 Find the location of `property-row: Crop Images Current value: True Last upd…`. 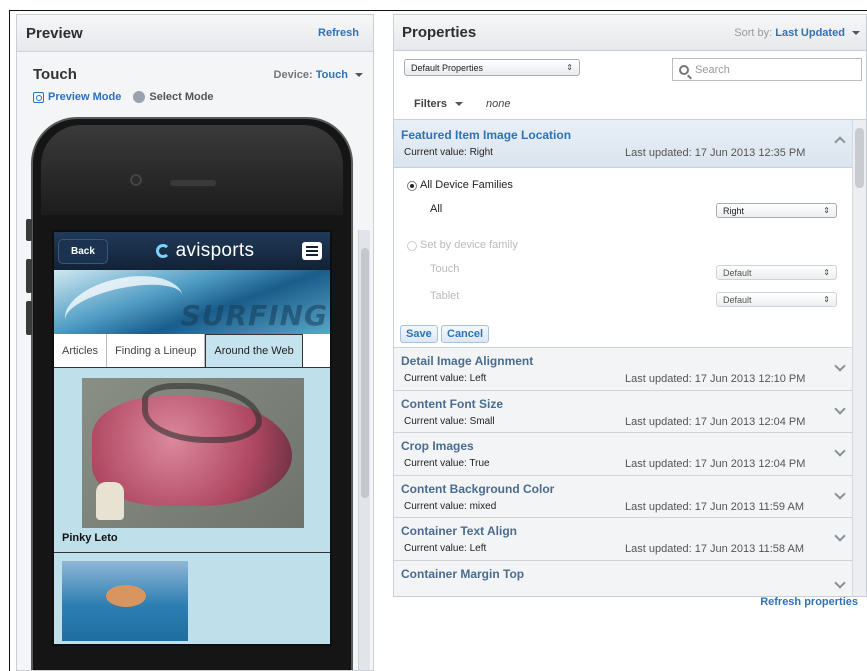

property-row: Crop Images Current value: True Last upd… is located at coordinates (623, 454).